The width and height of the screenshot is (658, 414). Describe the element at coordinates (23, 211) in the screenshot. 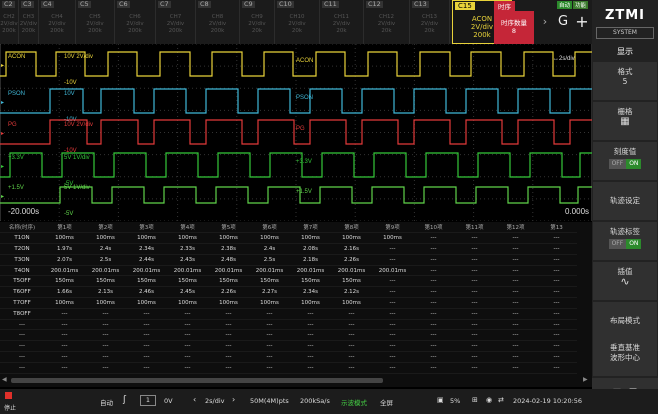

I see `time-left: -20.000s` at that location.